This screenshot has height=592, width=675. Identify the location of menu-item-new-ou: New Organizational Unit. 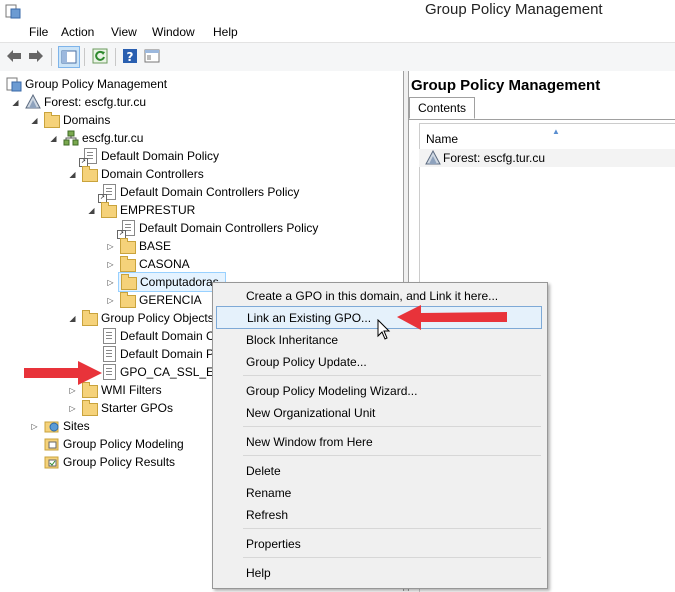
(379, 412).